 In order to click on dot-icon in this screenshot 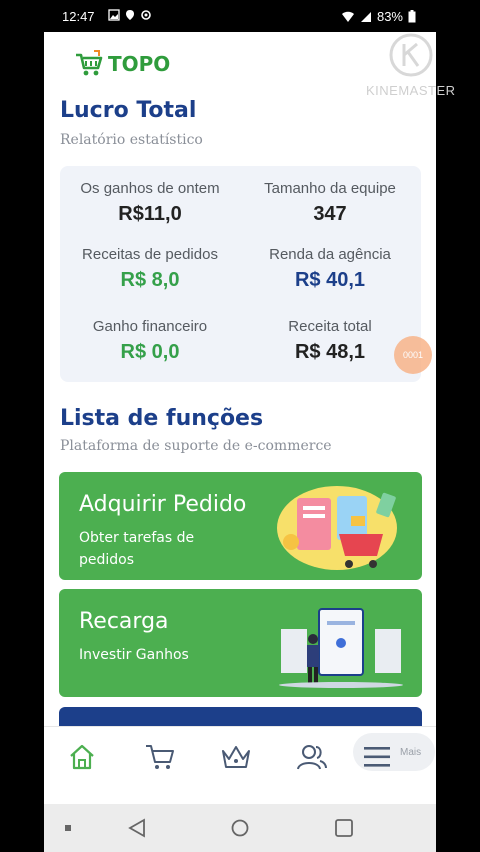, I will do `click(68, 828)`.